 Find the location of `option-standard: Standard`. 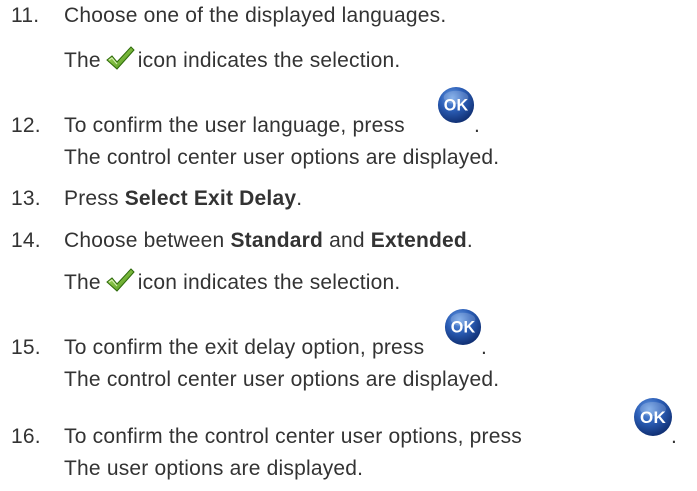

option-standard: Standard is located at coordinates (277, 240).